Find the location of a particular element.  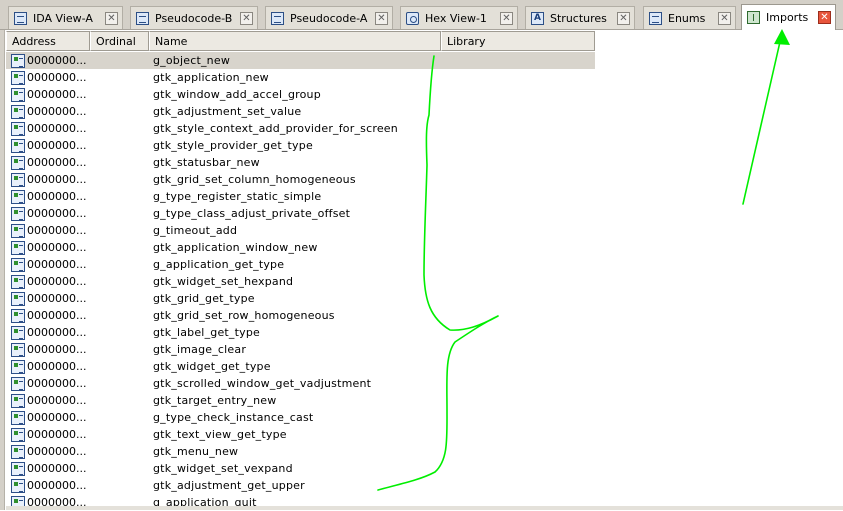

table-row: 0000000... gtk_grid_get_type is located at coordinates (130, 298).